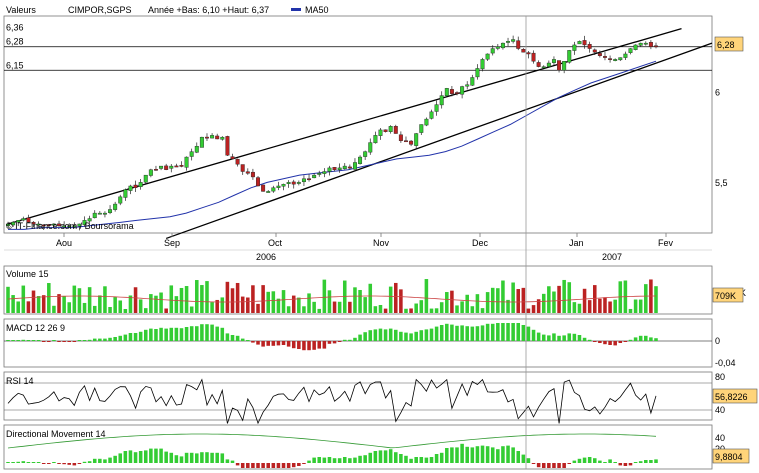  What do you see at coordinates (576, 243) in the screenshot?
I see `month-label: Jan` at bounding box center [576, 243].